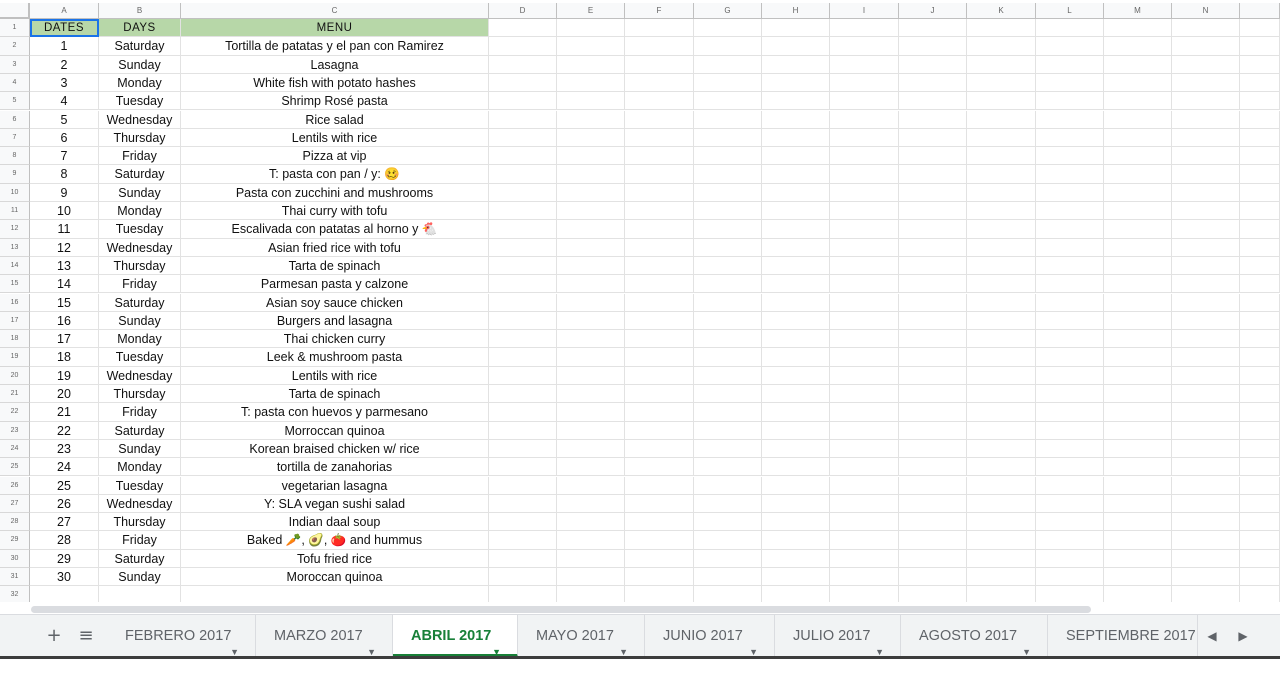 The width and height of the screenshot is (1280, 673). I want to click on date-cell: 25, so click(64, 485).